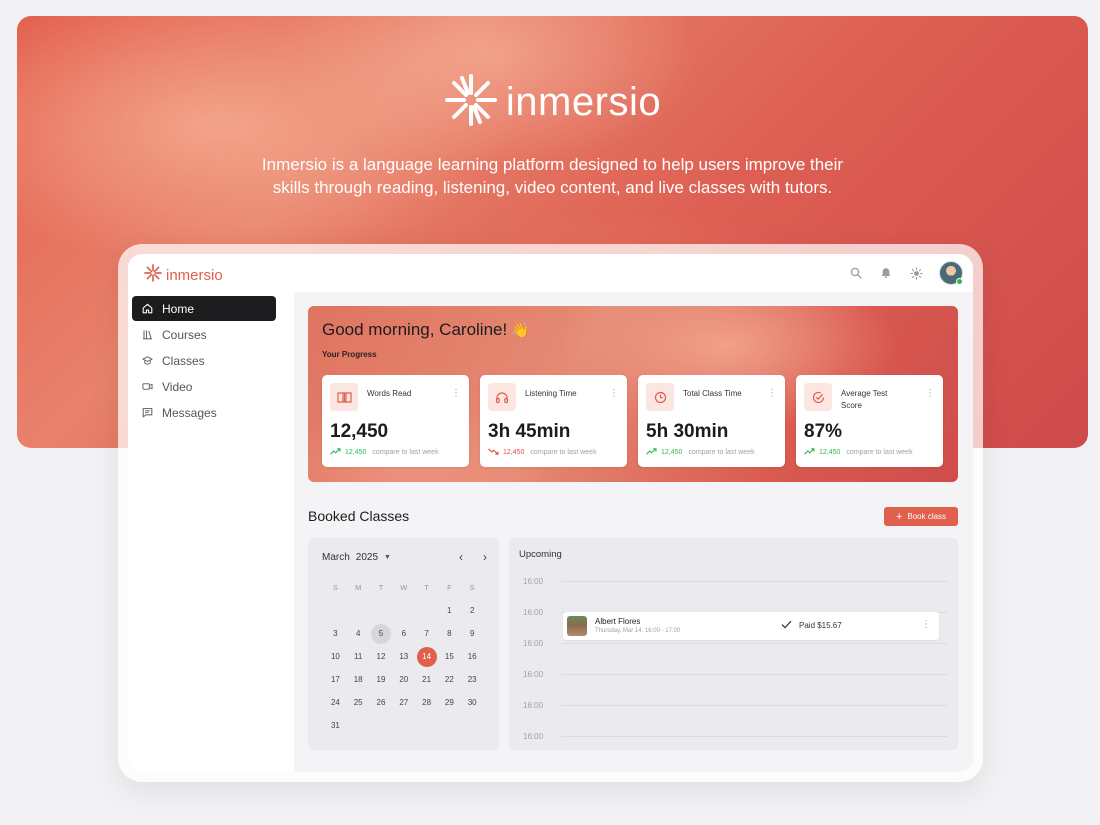 The image size is (1100, 825). What do you see at coordinates (335, 656) in the screenshot?
I see `calendar-day: 10` at bounding box center [335, 656].